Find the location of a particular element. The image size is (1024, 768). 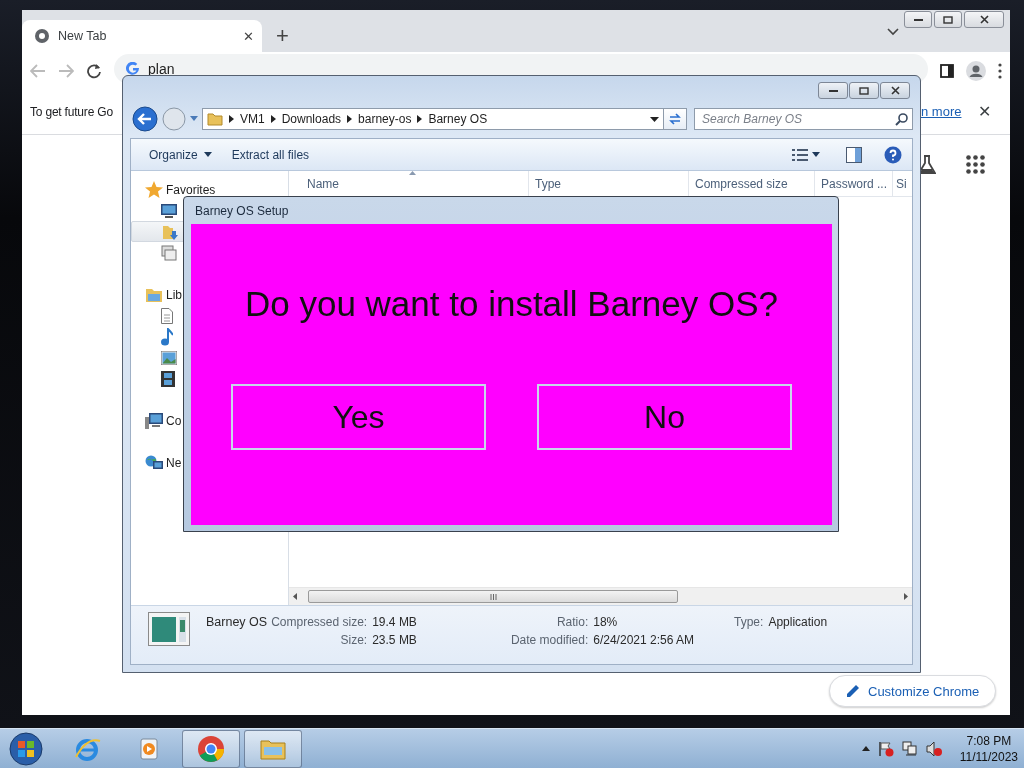

detail-value: 23.5 MB is located at coordinates (394, 640).